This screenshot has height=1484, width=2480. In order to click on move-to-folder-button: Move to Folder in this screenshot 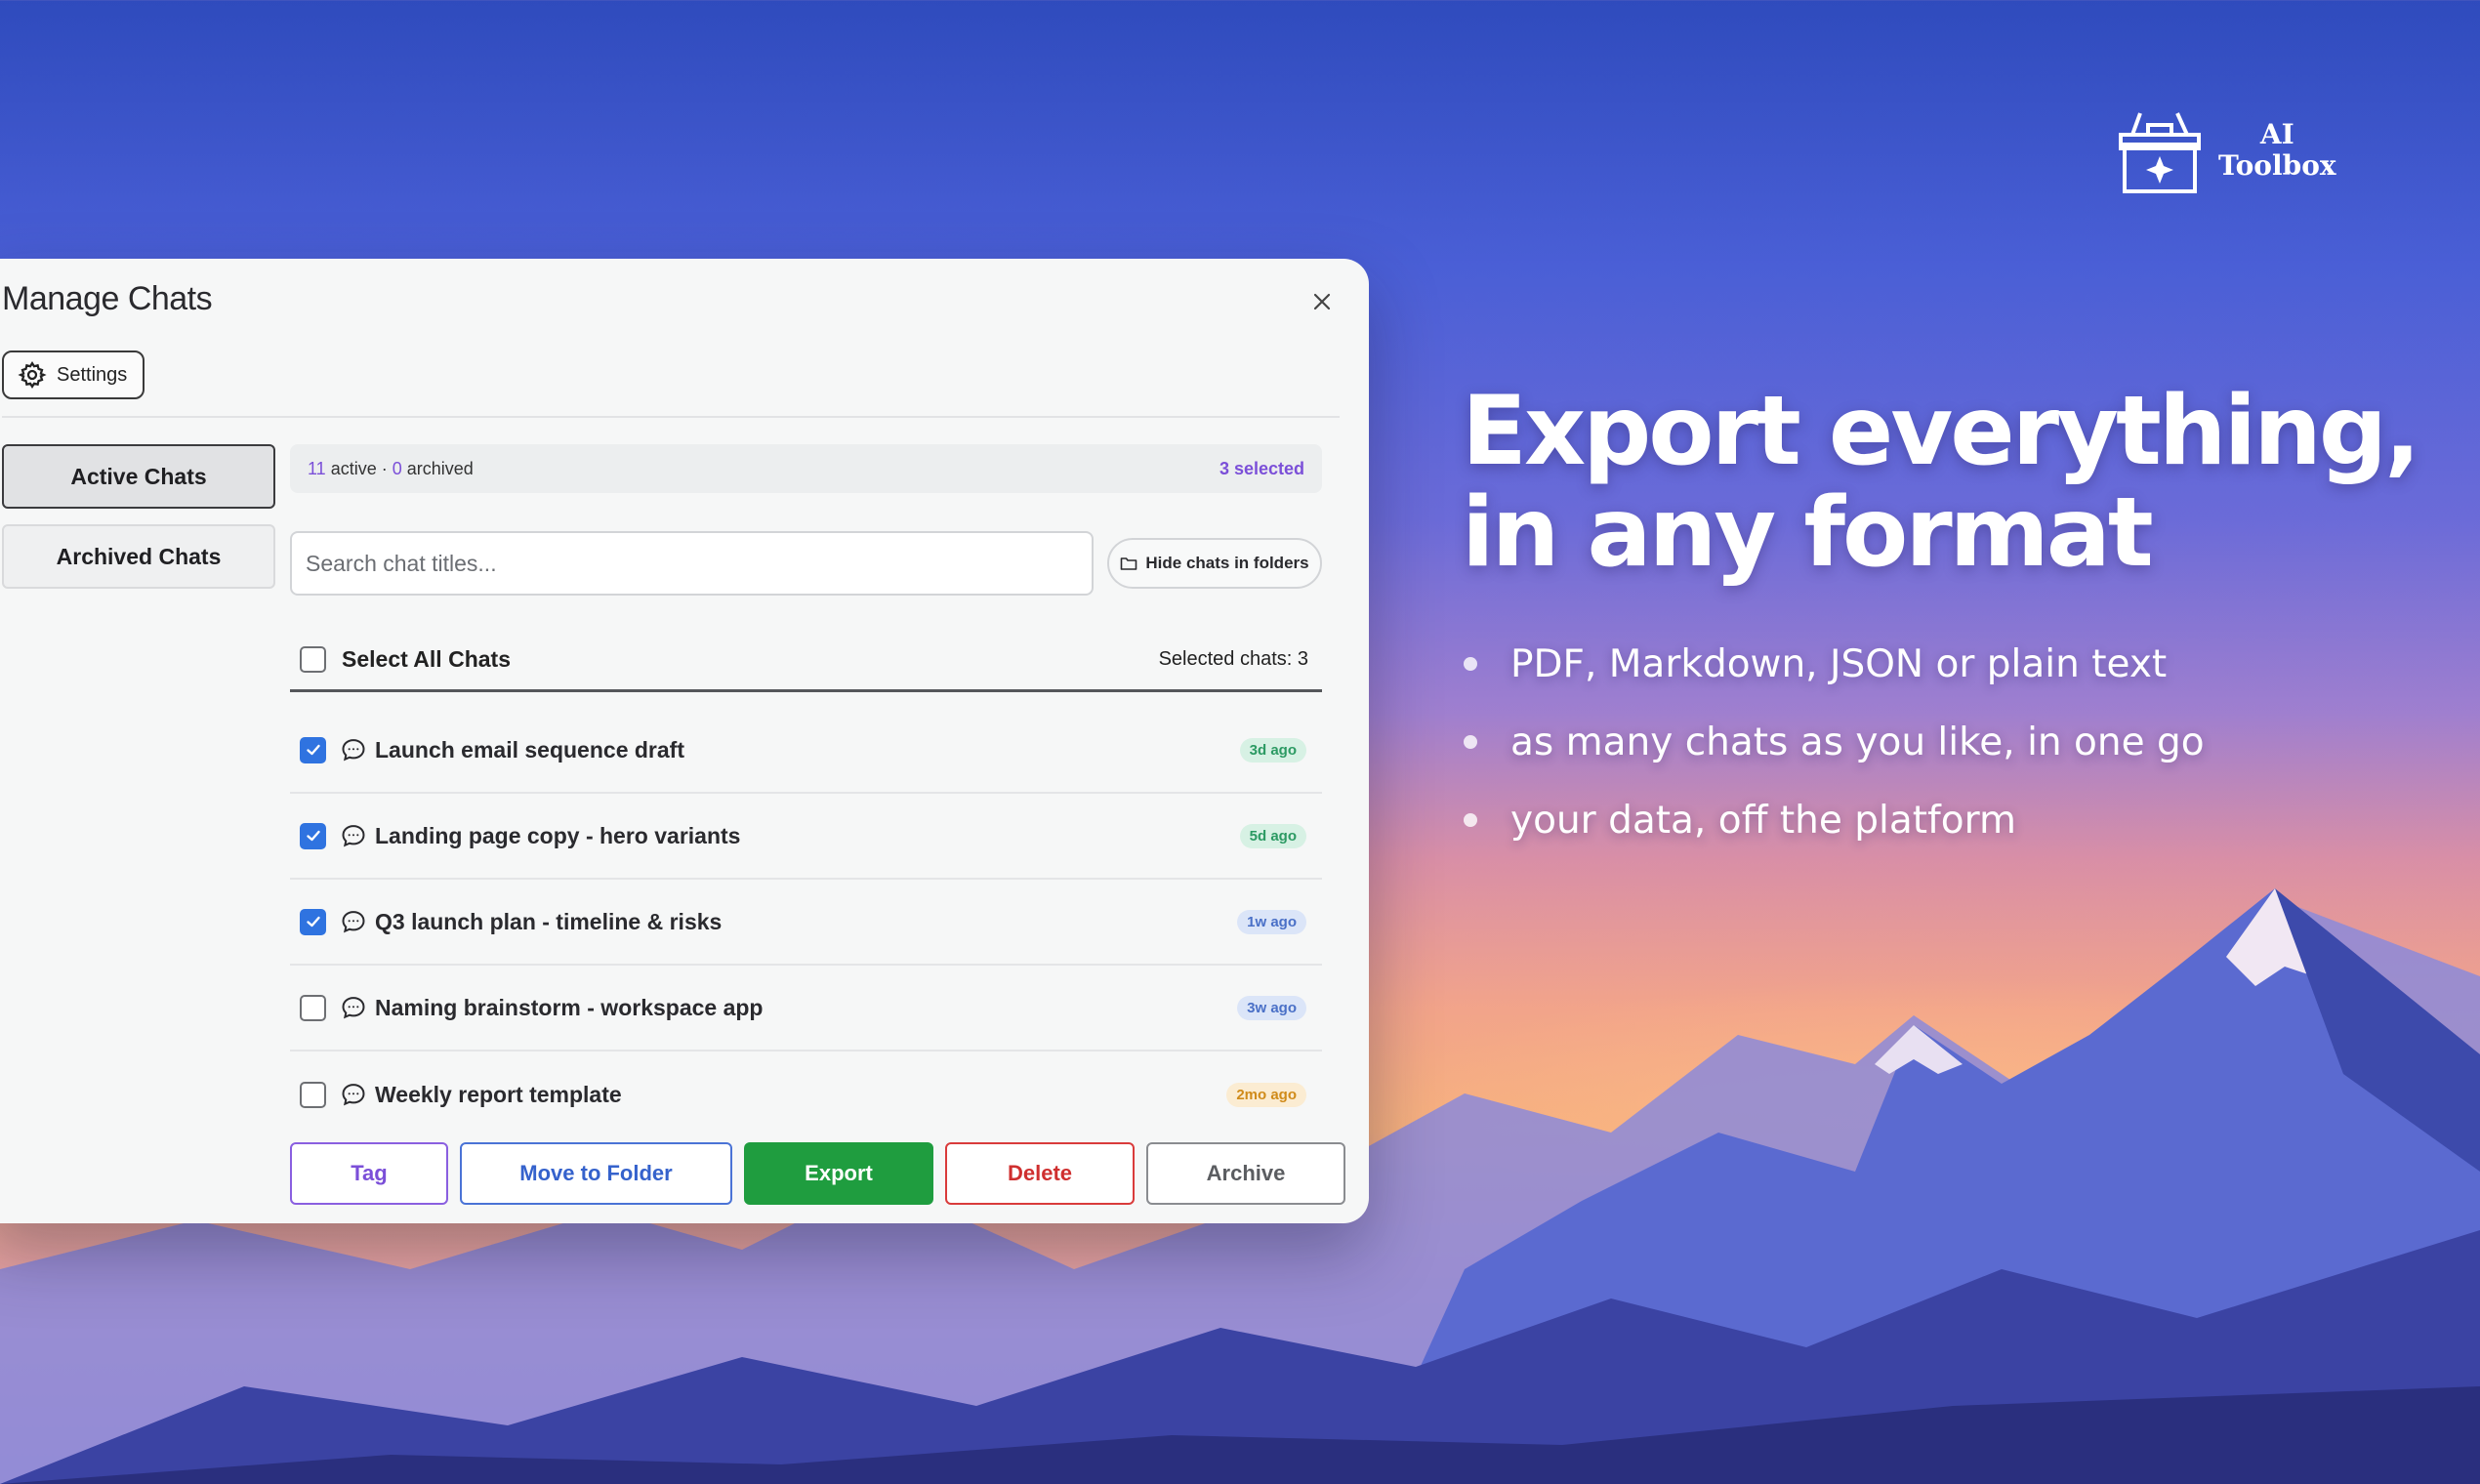, I will do `click(596, 1174)`.